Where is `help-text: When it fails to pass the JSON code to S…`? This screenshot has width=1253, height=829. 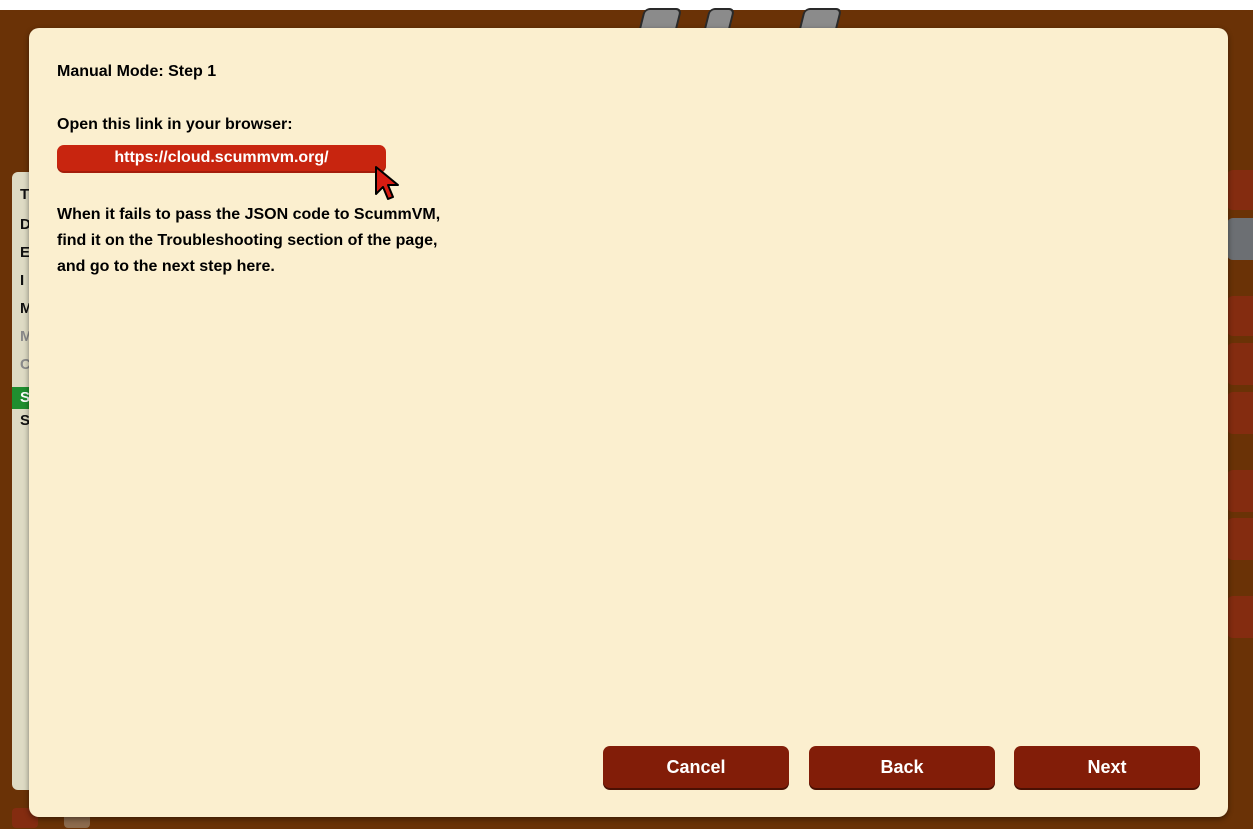 help-text: When it fails to pass the JSON code to S… is located at coordinates (337, 241).